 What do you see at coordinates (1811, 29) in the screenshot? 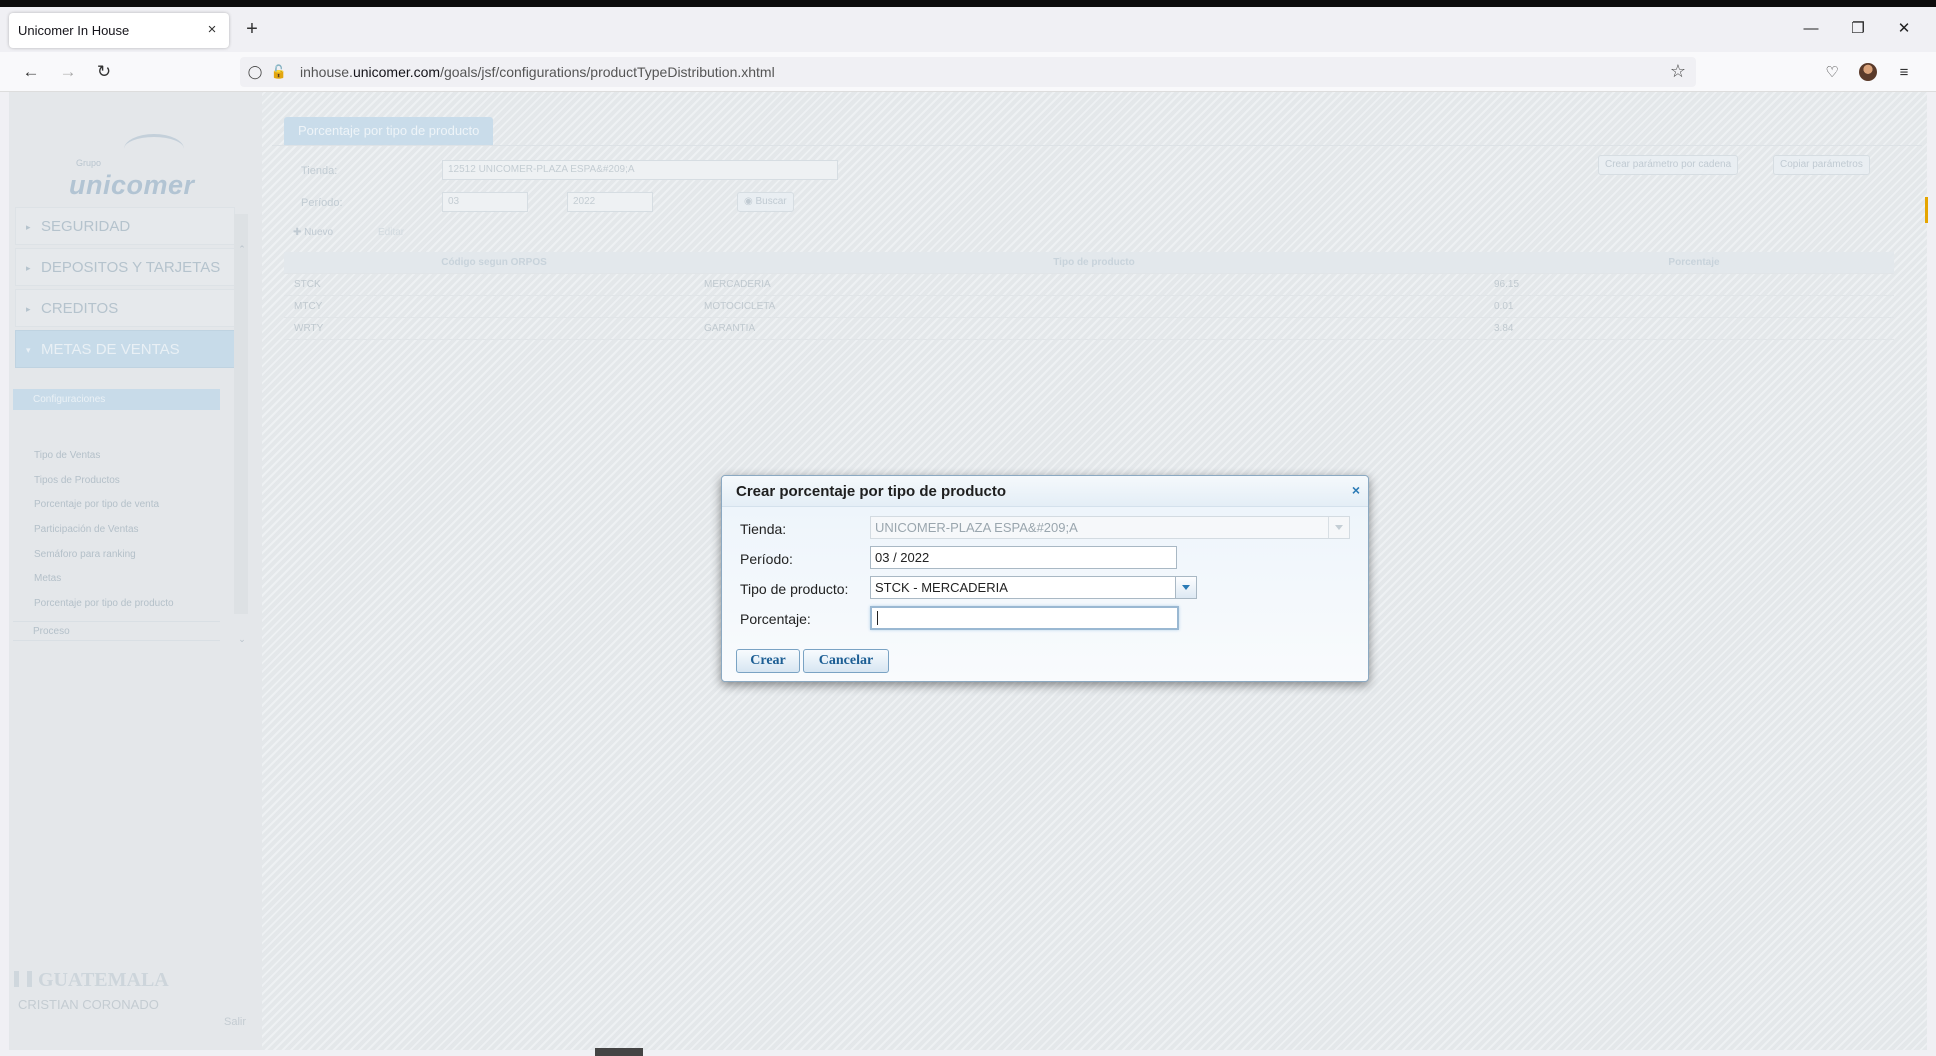
I see `minimize-icon: —` at bounding box center [1811, 29].